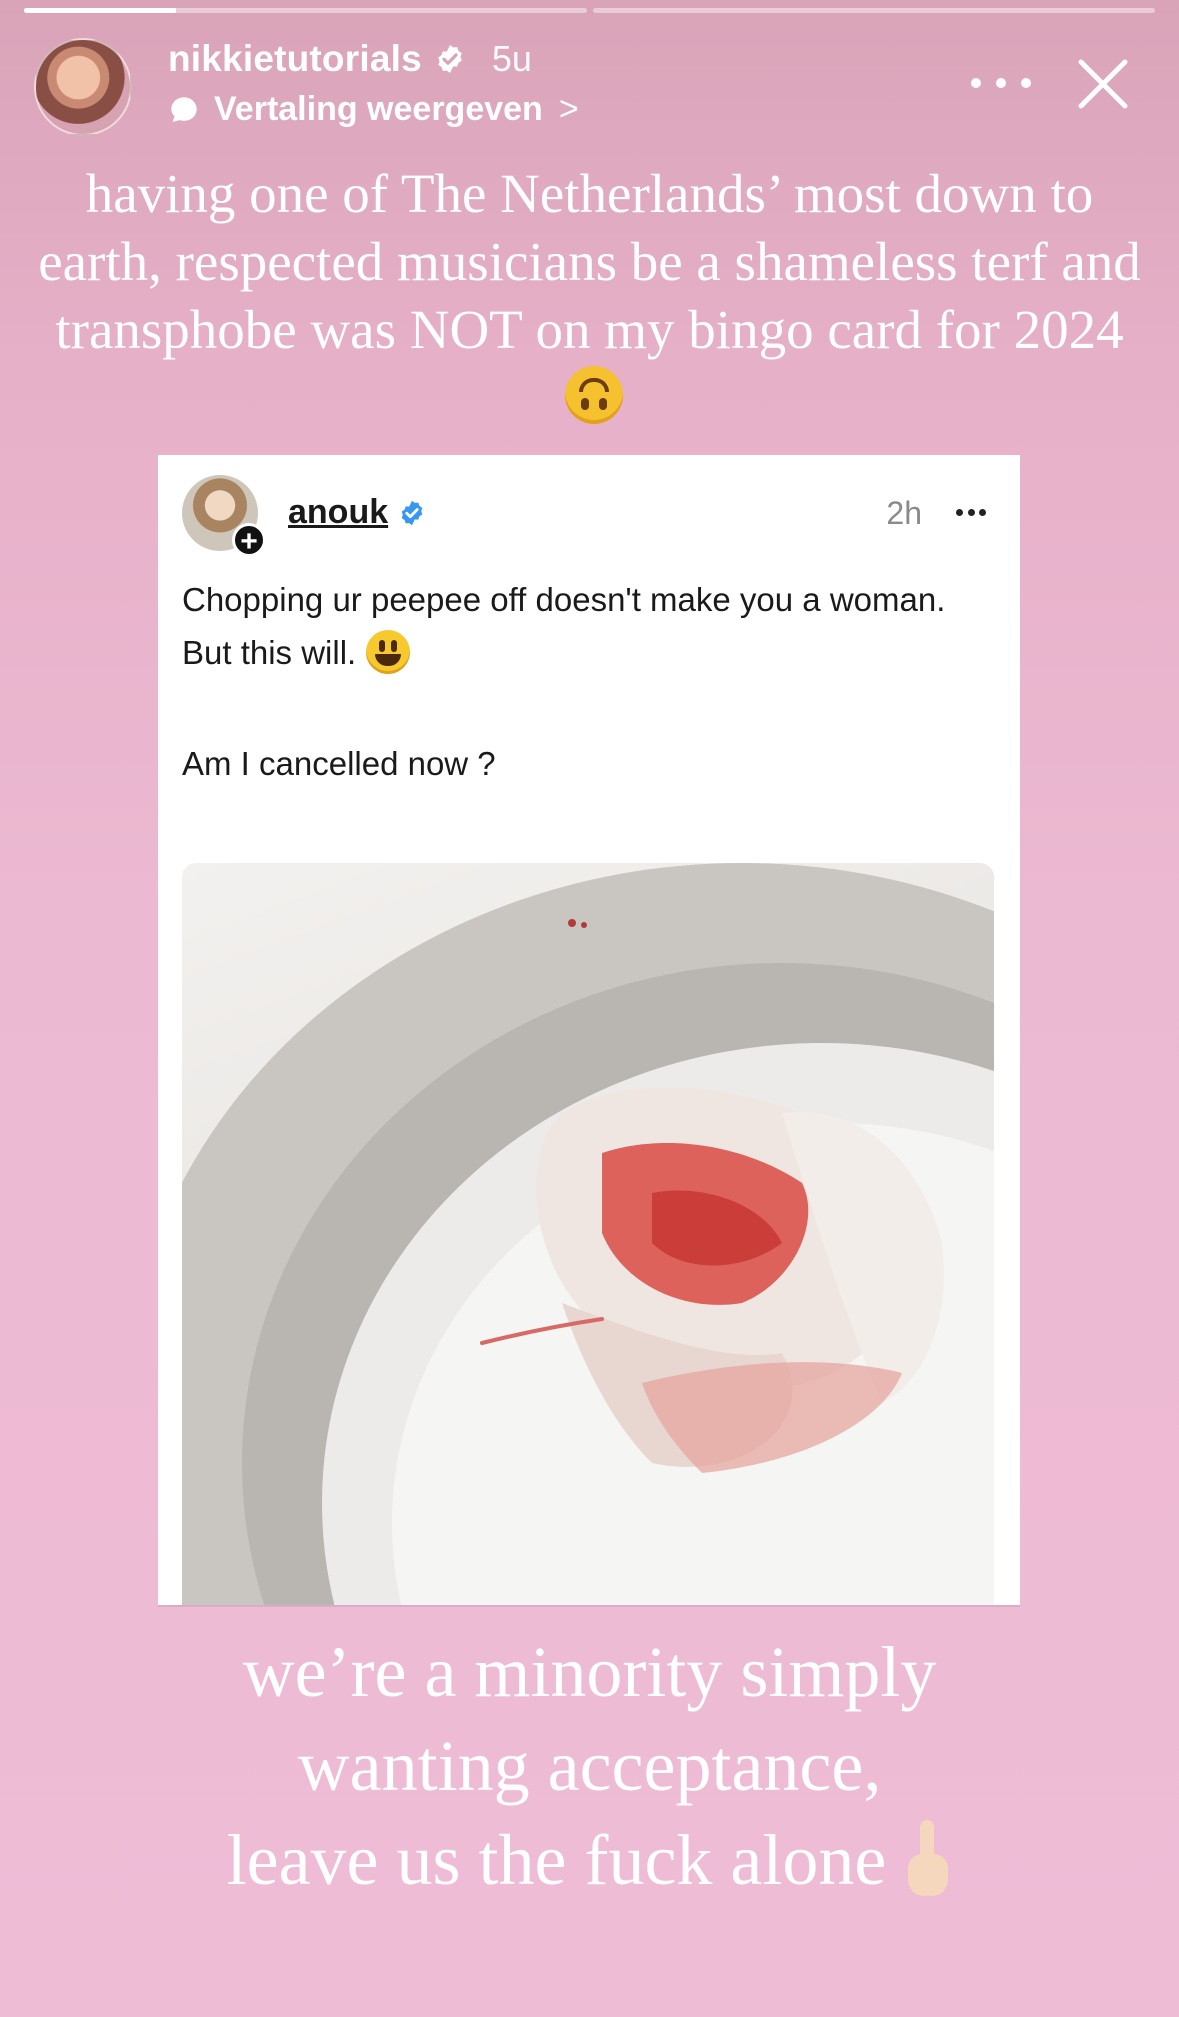  I want to click on post-line-with-emoji: But this will., so click(572, 652).